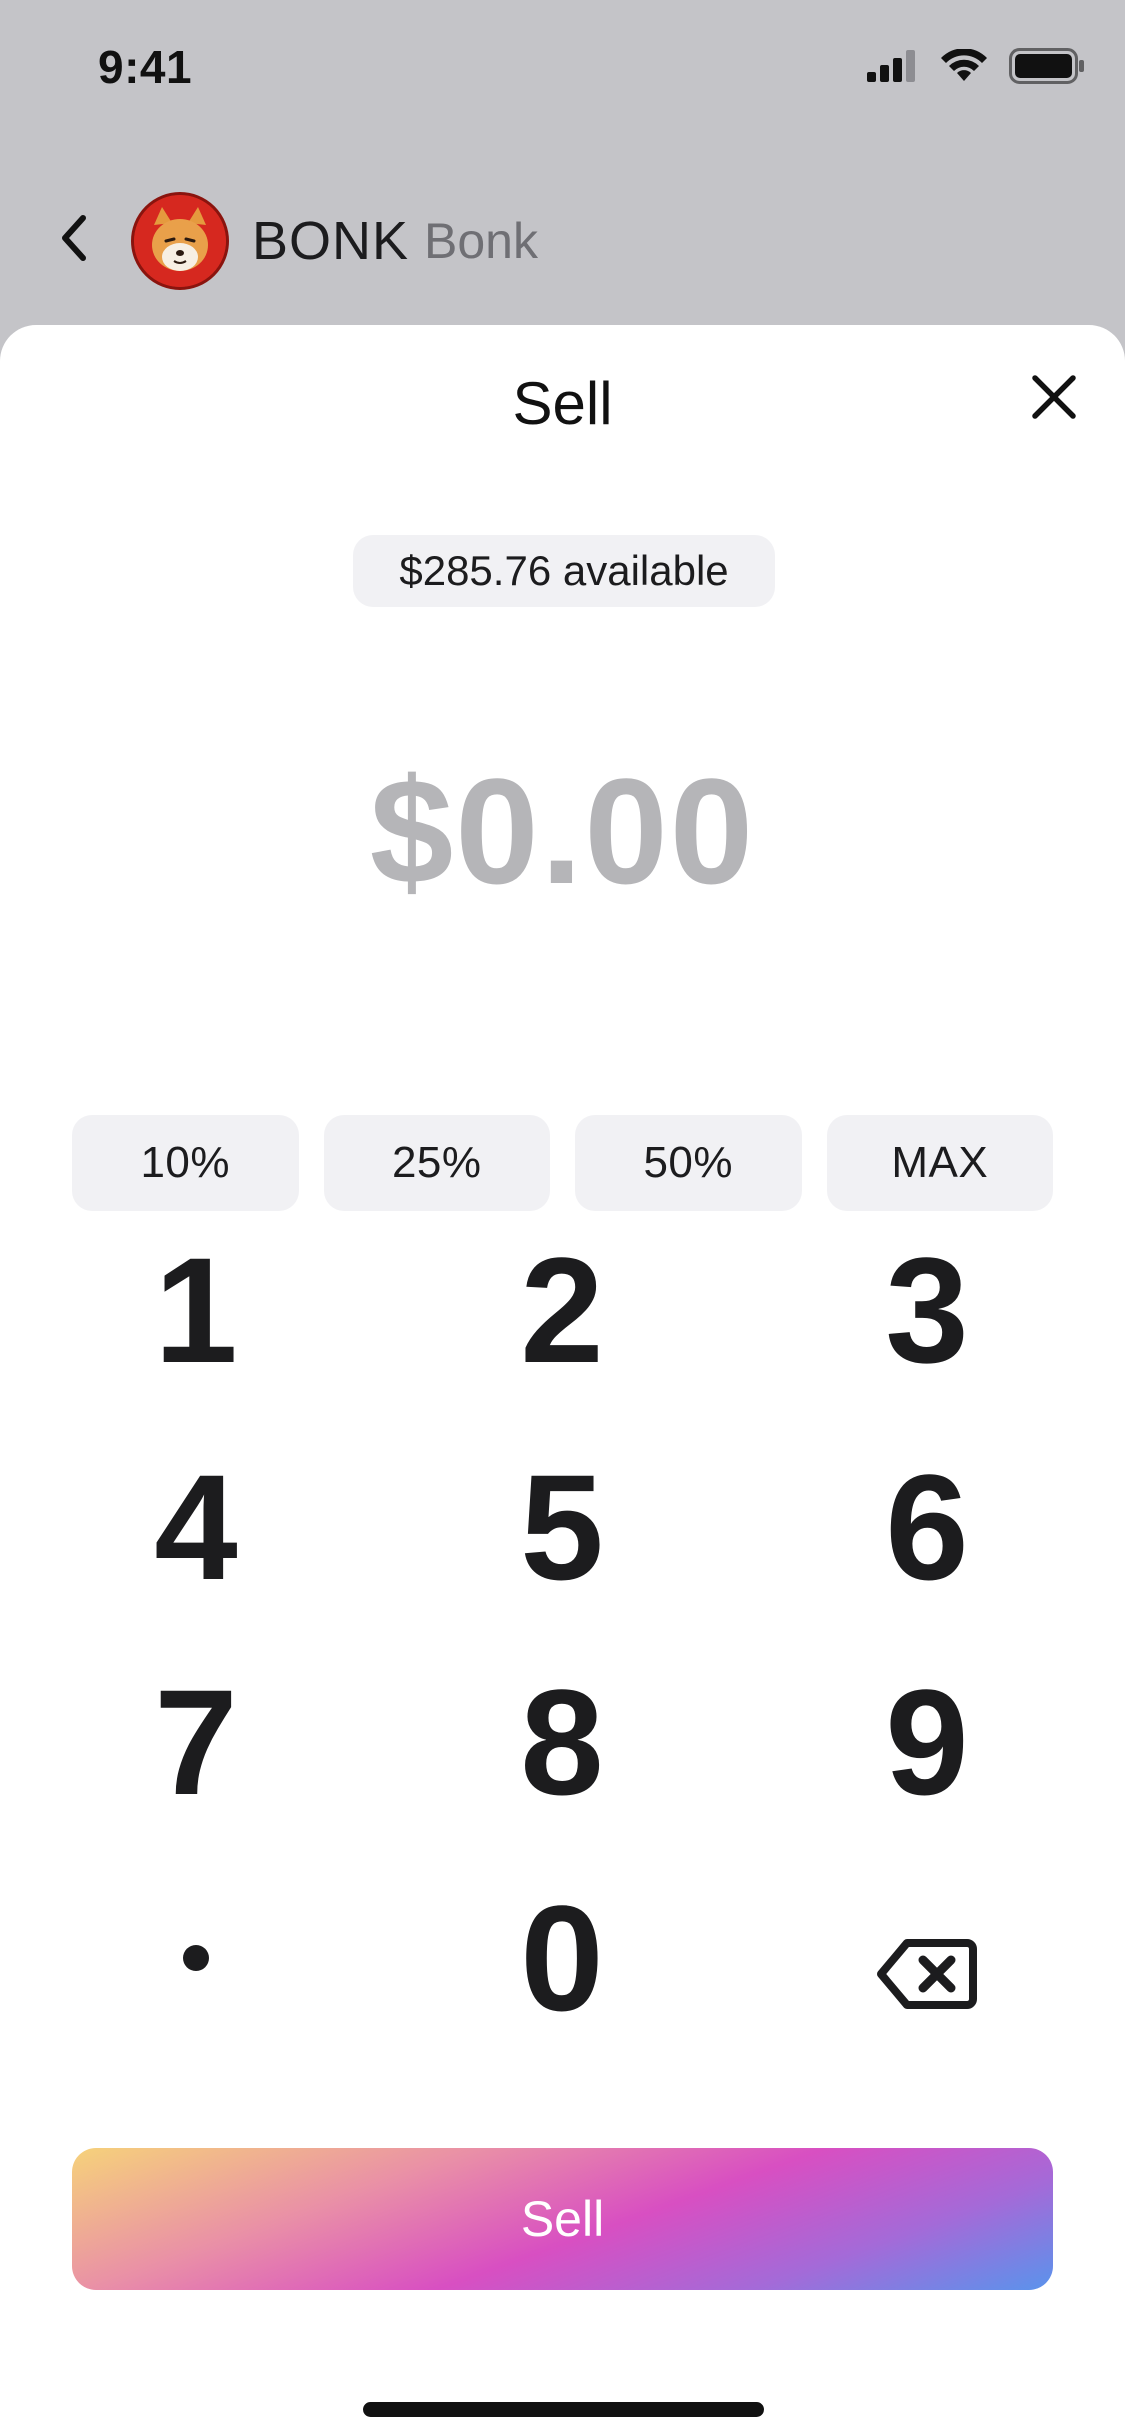 The image size is (1125, 2436). What do you see at coordinates (564, 571) in the screenshot?
I see `available-balance: $285.76 available` at bounding box center [564, 571].